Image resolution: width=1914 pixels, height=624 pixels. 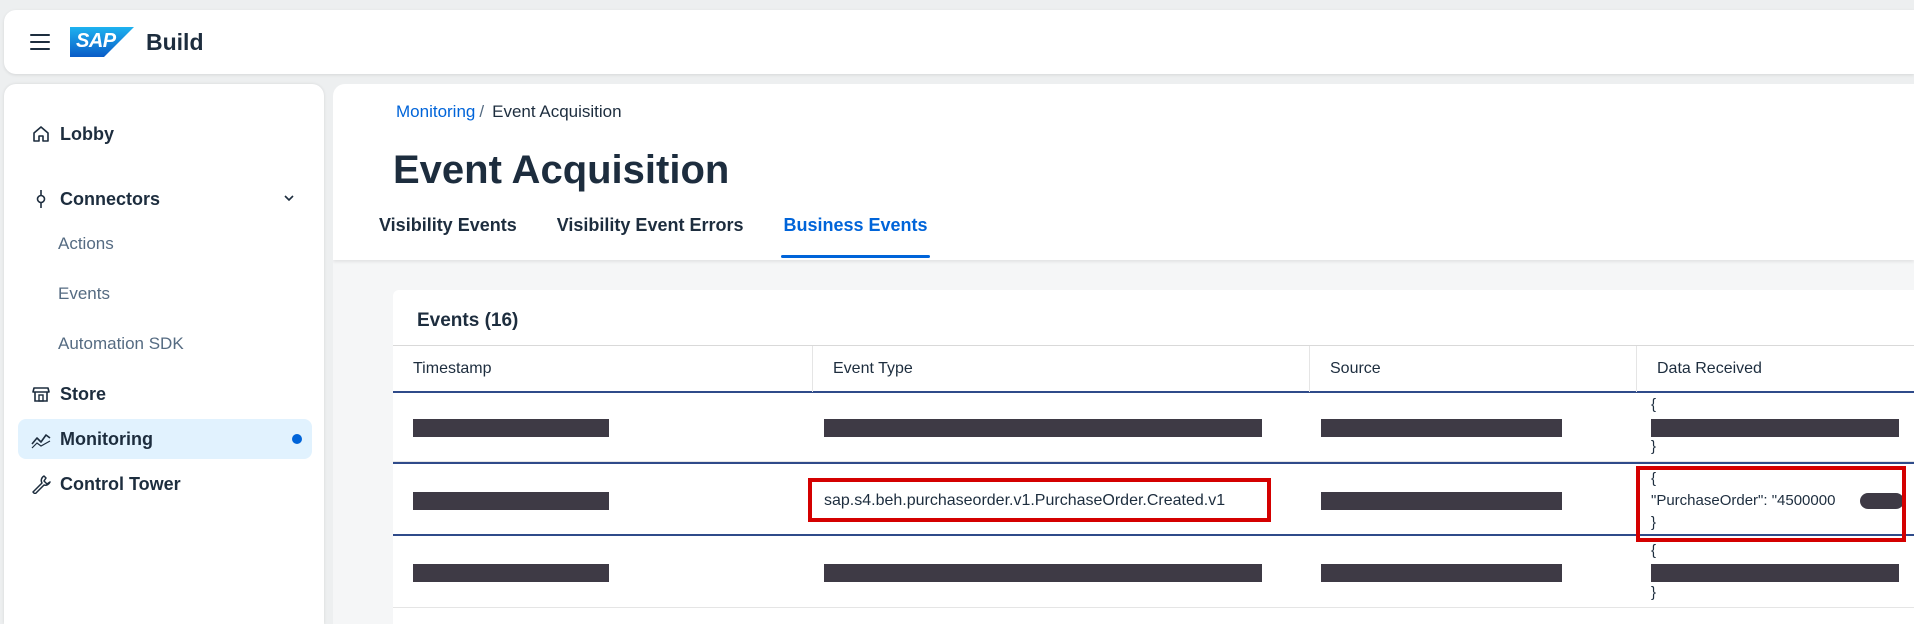 What do you see at coordinates (1061, 369) in the screenshot?
I see `column-header-event-type: Event Type` at bounding box center [1061, 369].